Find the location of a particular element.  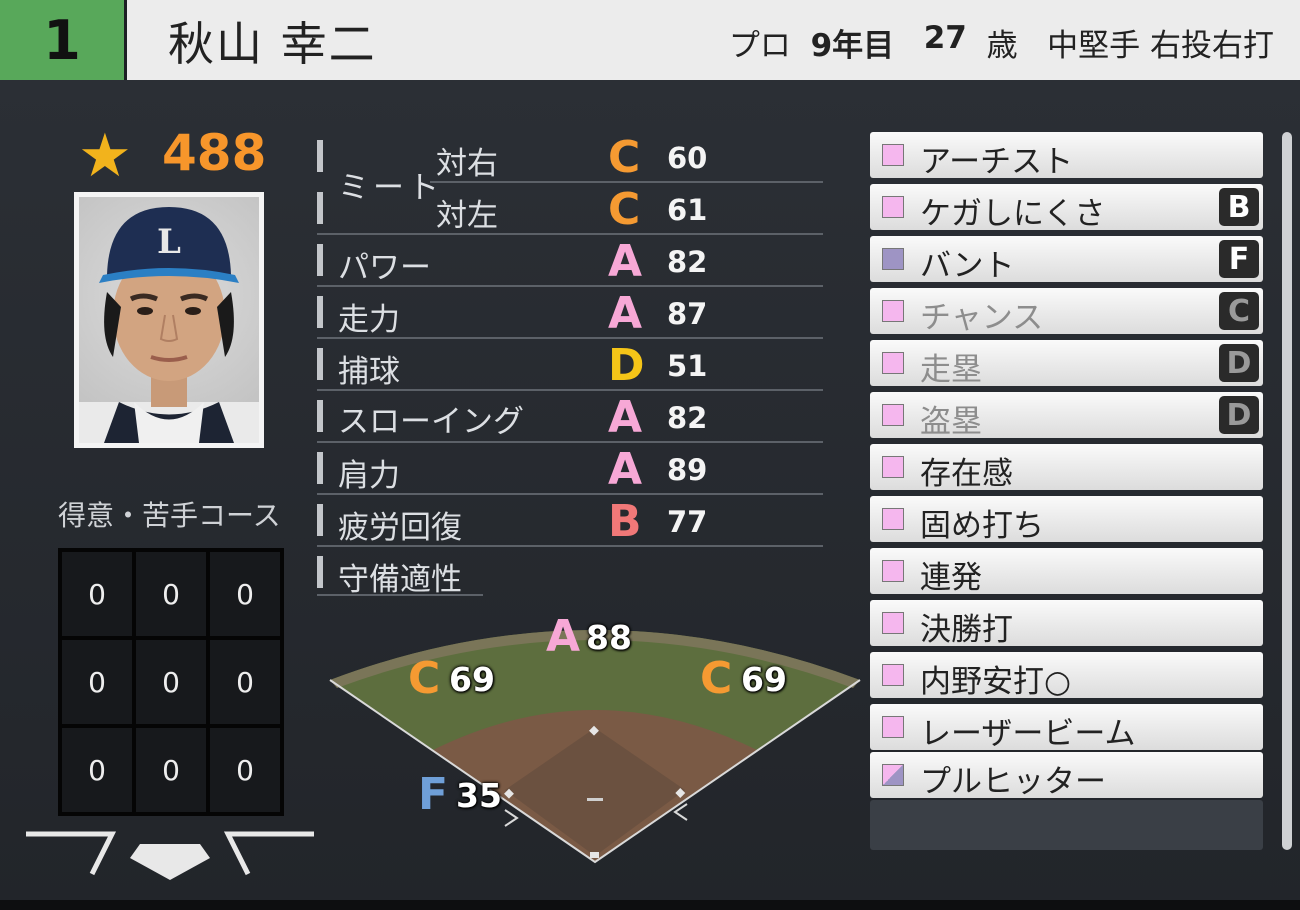

arm-value: 89 is located at coordinates (687, 470).